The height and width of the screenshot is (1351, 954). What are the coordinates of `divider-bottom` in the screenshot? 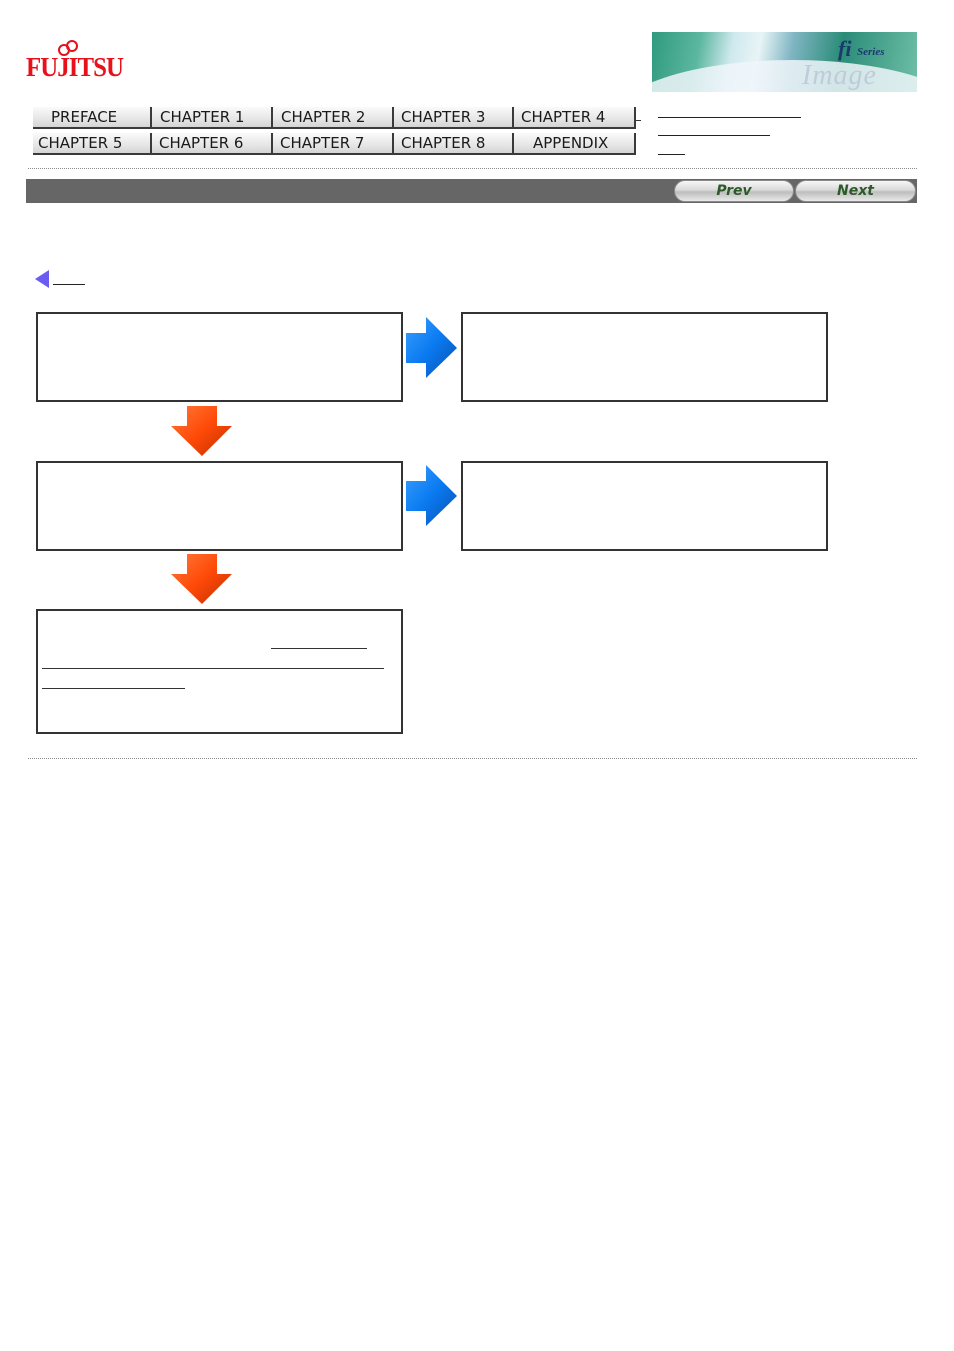 It's located at (472, 758).